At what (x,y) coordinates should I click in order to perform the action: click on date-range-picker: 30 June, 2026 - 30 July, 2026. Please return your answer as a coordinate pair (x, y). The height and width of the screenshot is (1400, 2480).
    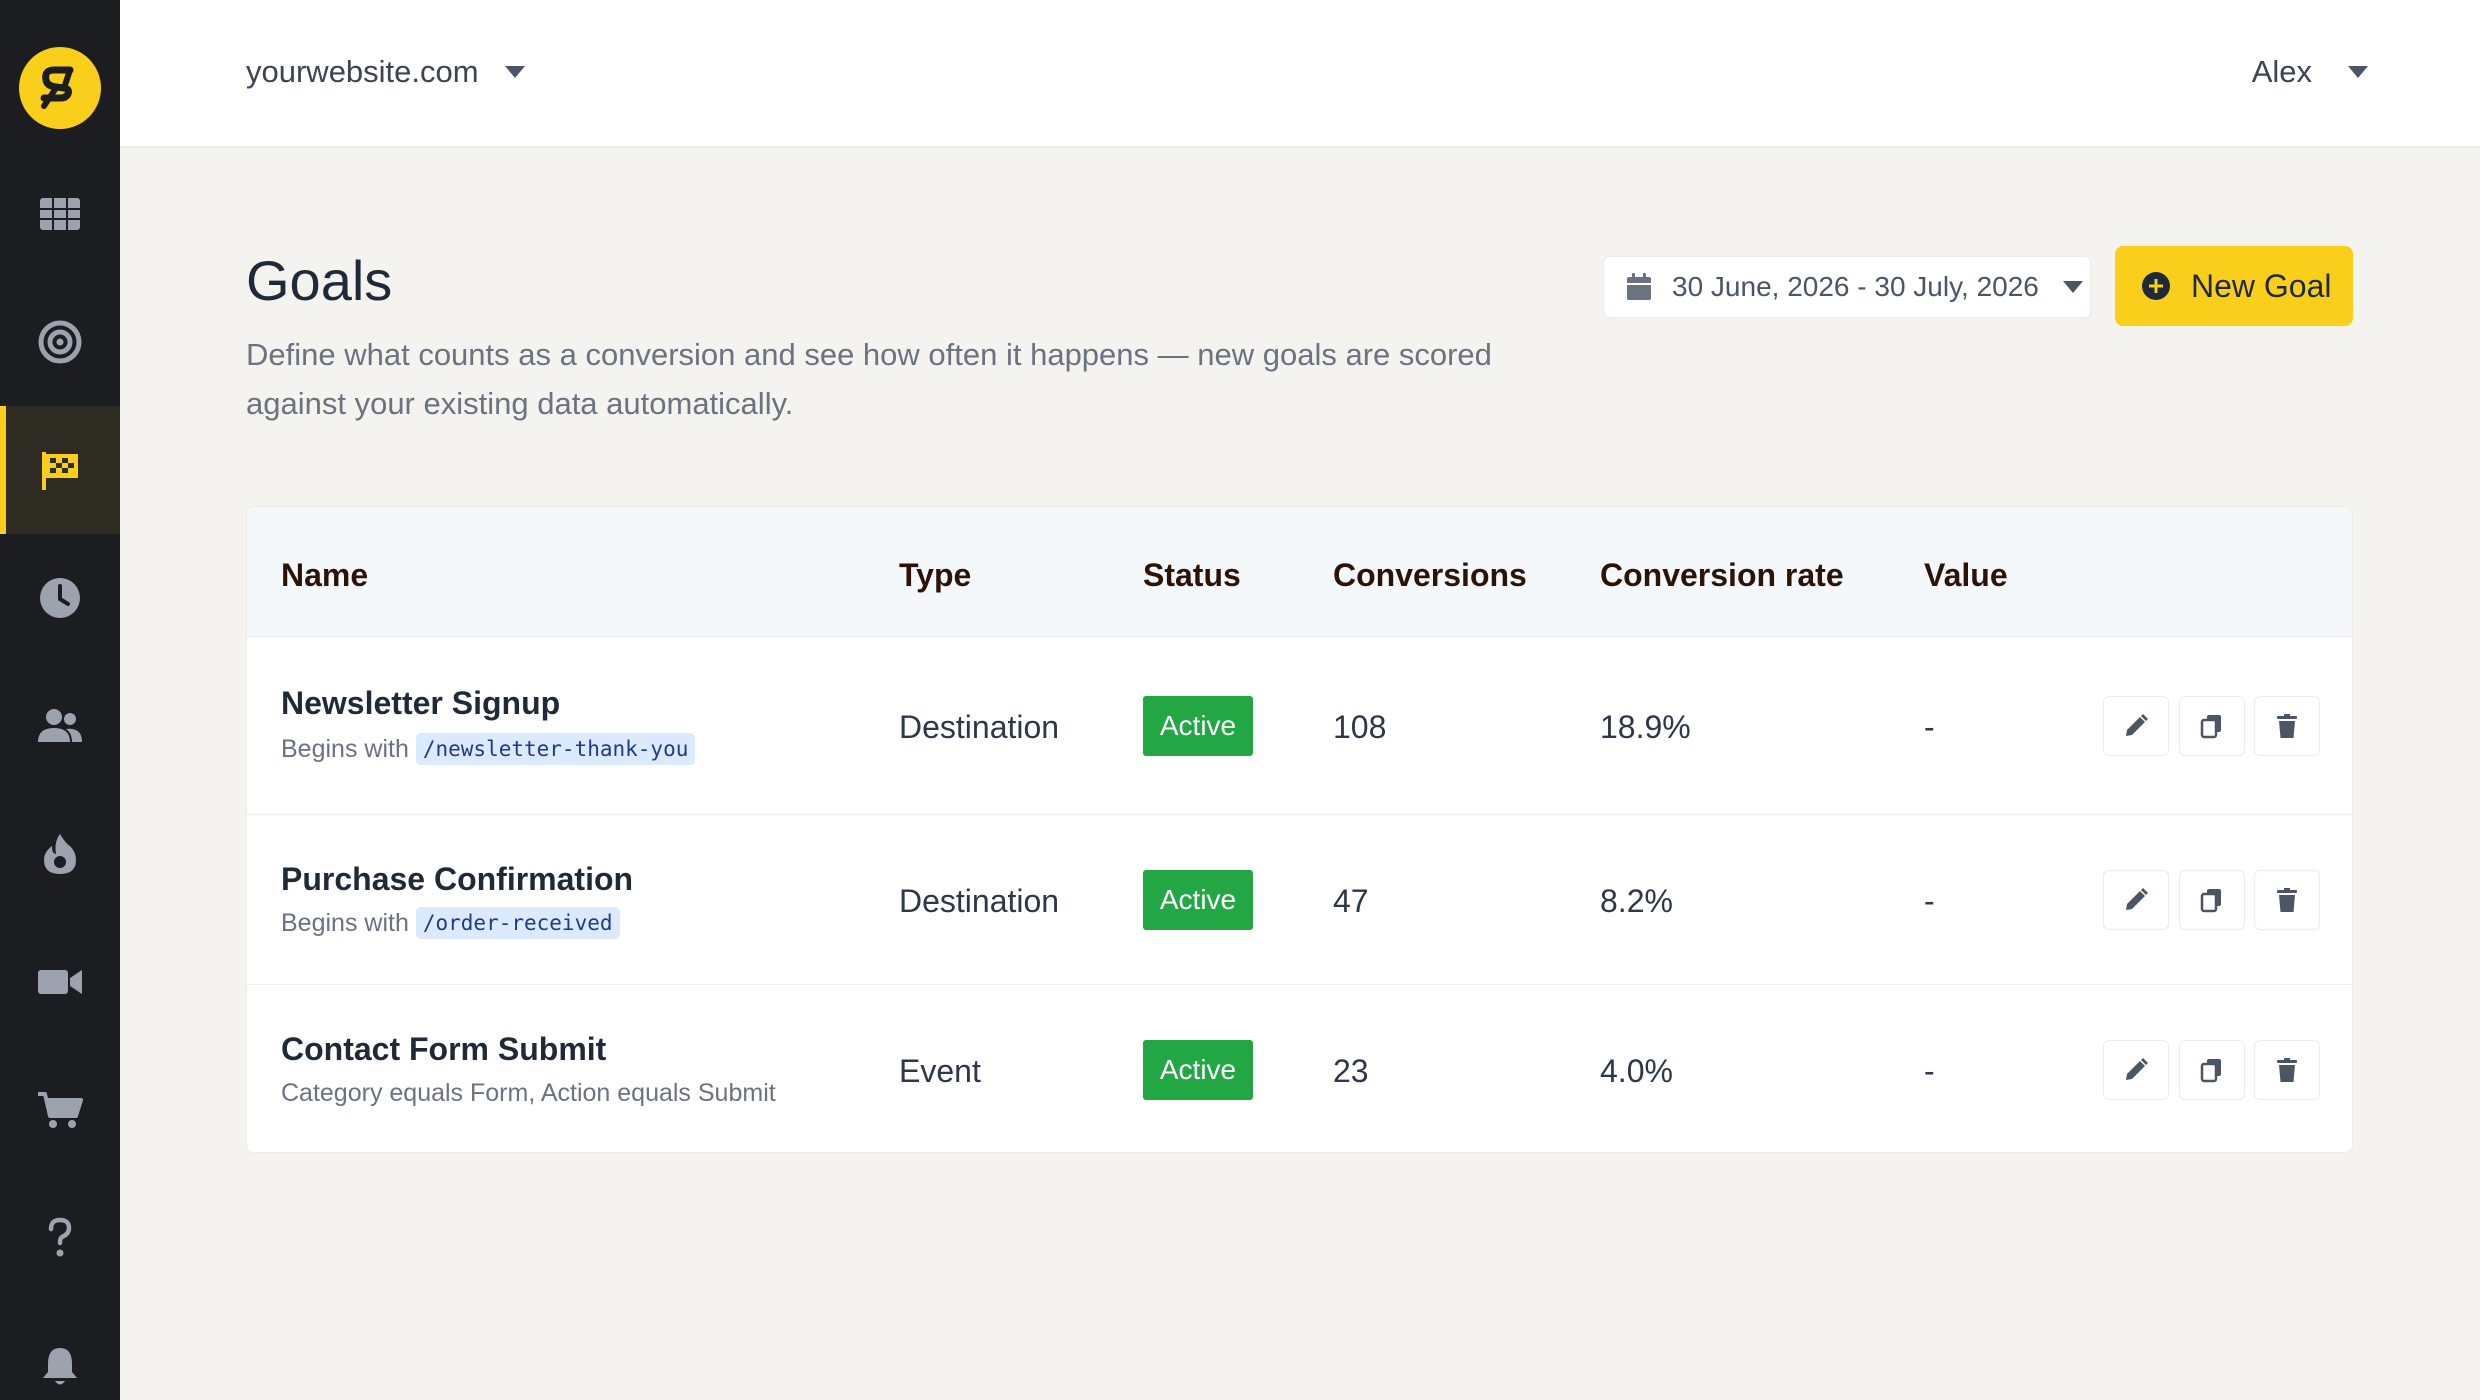
    Looking at the image, I should click on (1847, 287).